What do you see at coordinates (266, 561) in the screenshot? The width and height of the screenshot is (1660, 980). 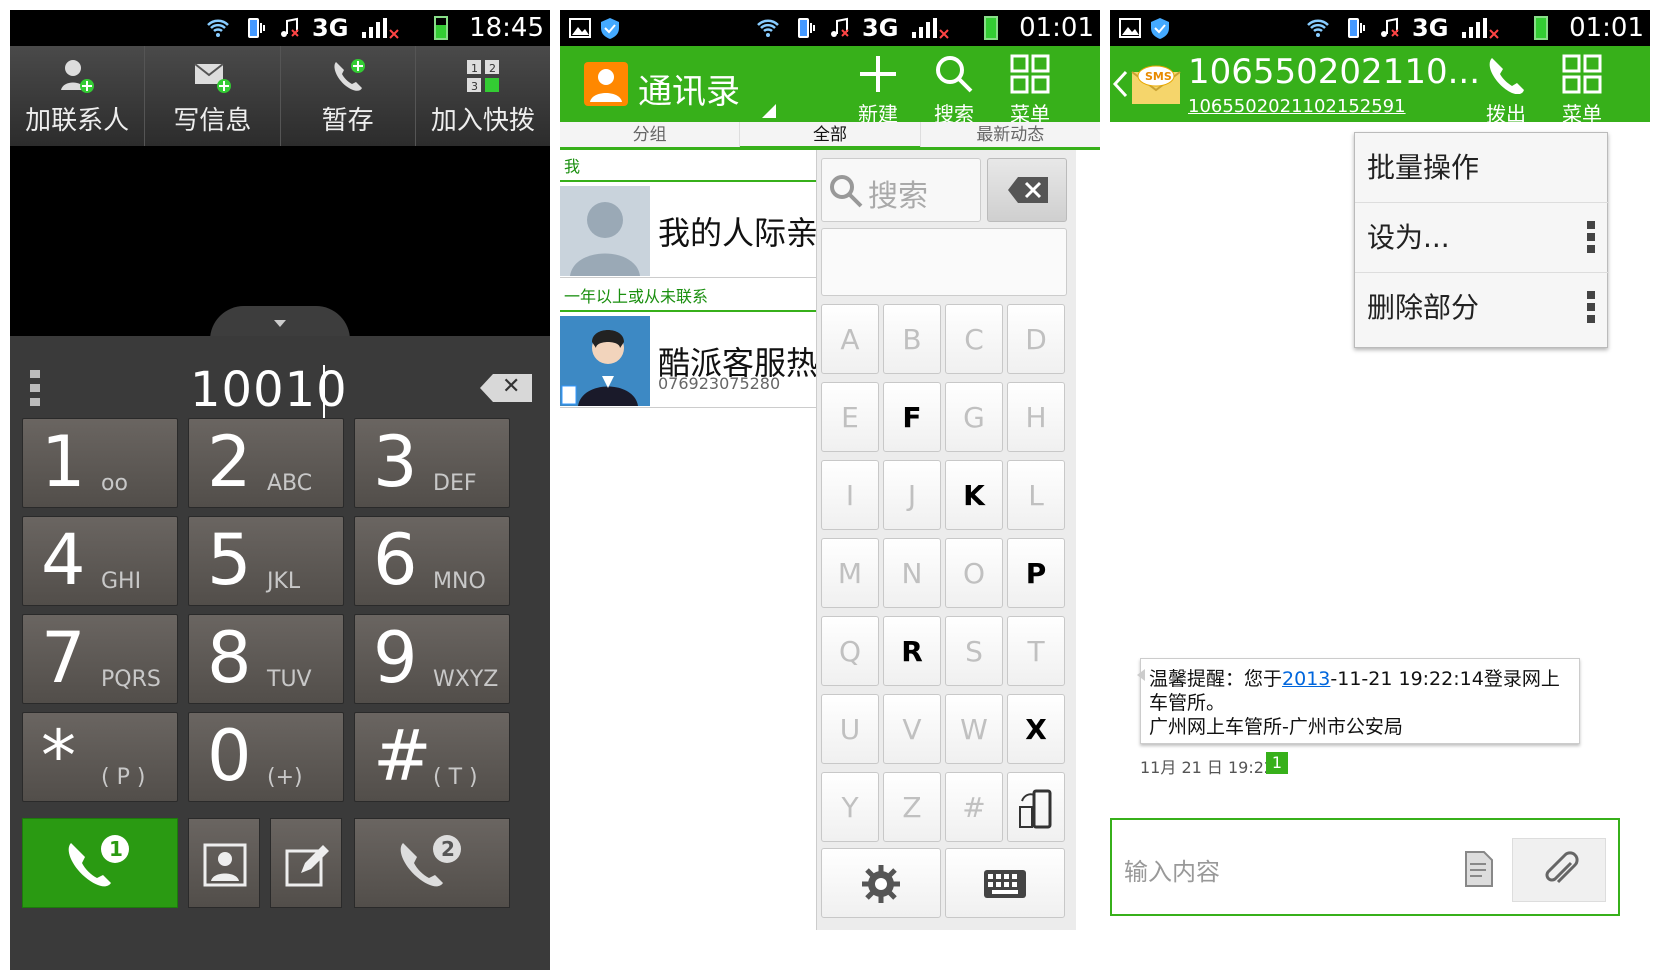 I see `dial-key-5: 5 JKL` at bounding box center [266, 561].